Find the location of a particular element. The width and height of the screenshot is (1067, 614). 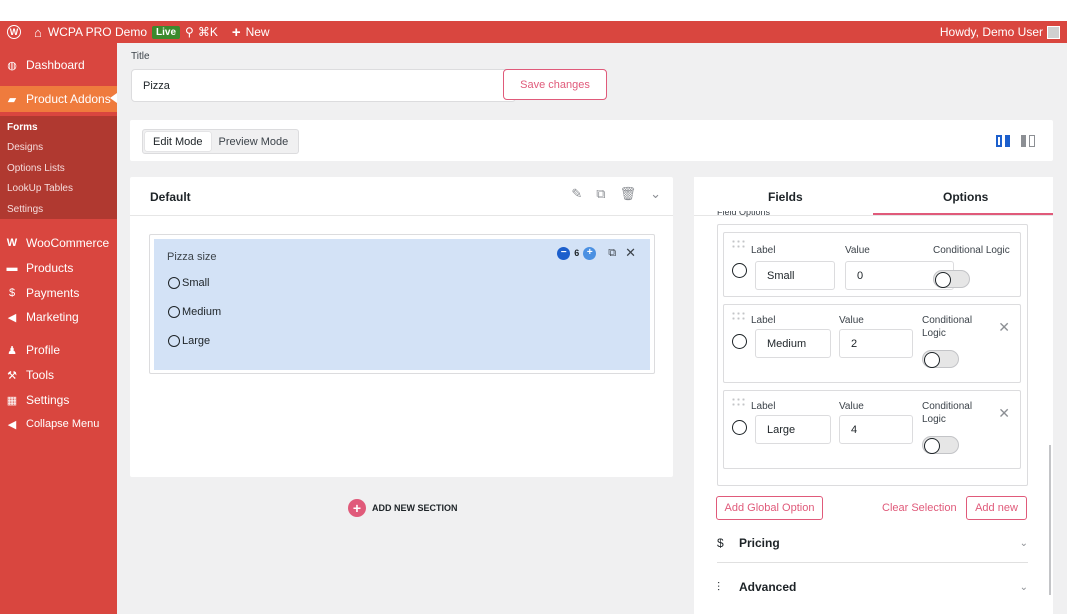

sidebar-item-woocommerce: W WooCommerce is located at coordinates (58, 243).